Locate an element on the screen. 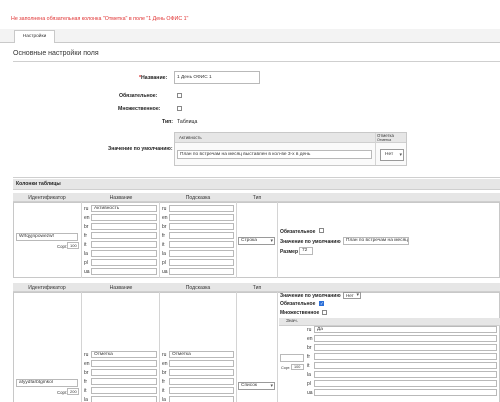 The height and width of the screenshot is (402, 500). row1-identifier-input: Wrfqyjnpowezwf is located at coordinates (47, 237).